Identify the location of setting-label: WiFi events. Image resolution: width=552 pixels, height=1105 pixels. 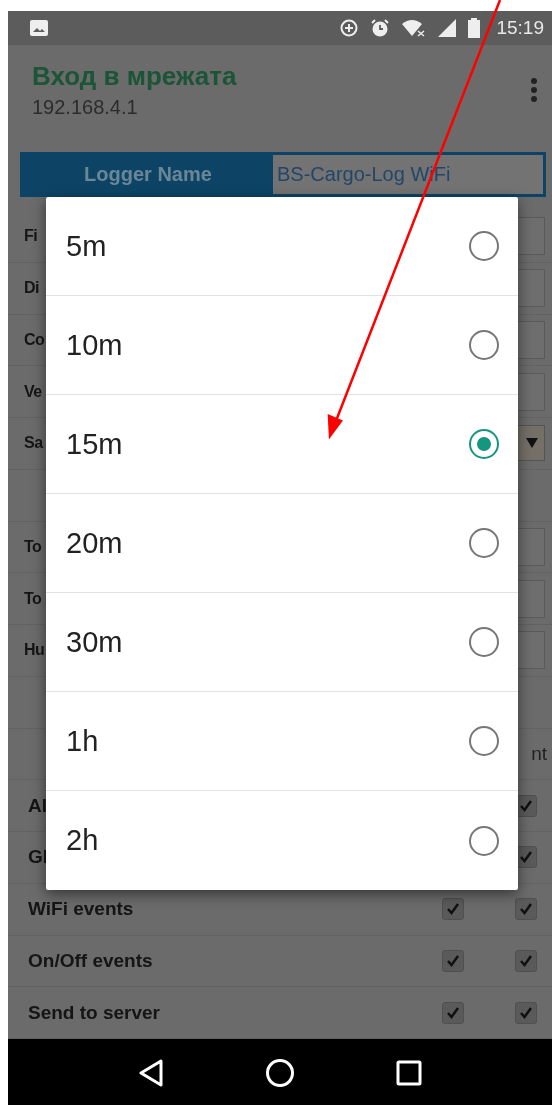
(81, 909).